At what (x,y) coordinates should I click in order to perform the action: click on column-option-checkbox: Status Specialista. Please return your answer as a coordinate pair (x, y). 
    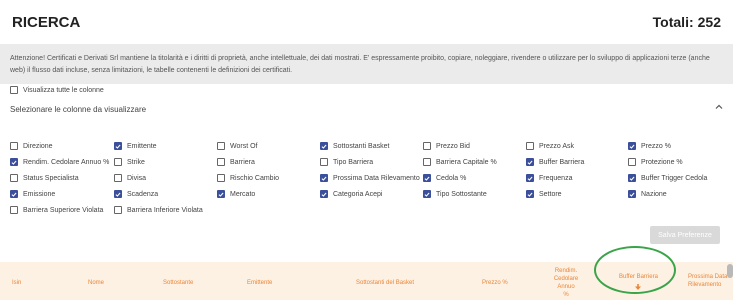
    Looking at the image, I should click on (44, 178).